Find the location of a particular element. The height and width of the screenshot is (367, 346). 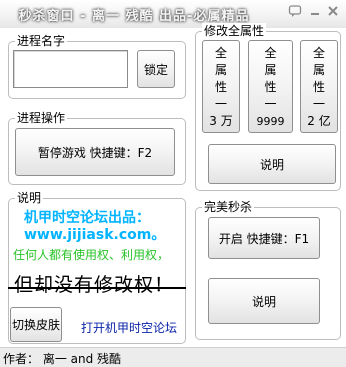

btn-line: 3 万 is located at coordinates (221, 121).